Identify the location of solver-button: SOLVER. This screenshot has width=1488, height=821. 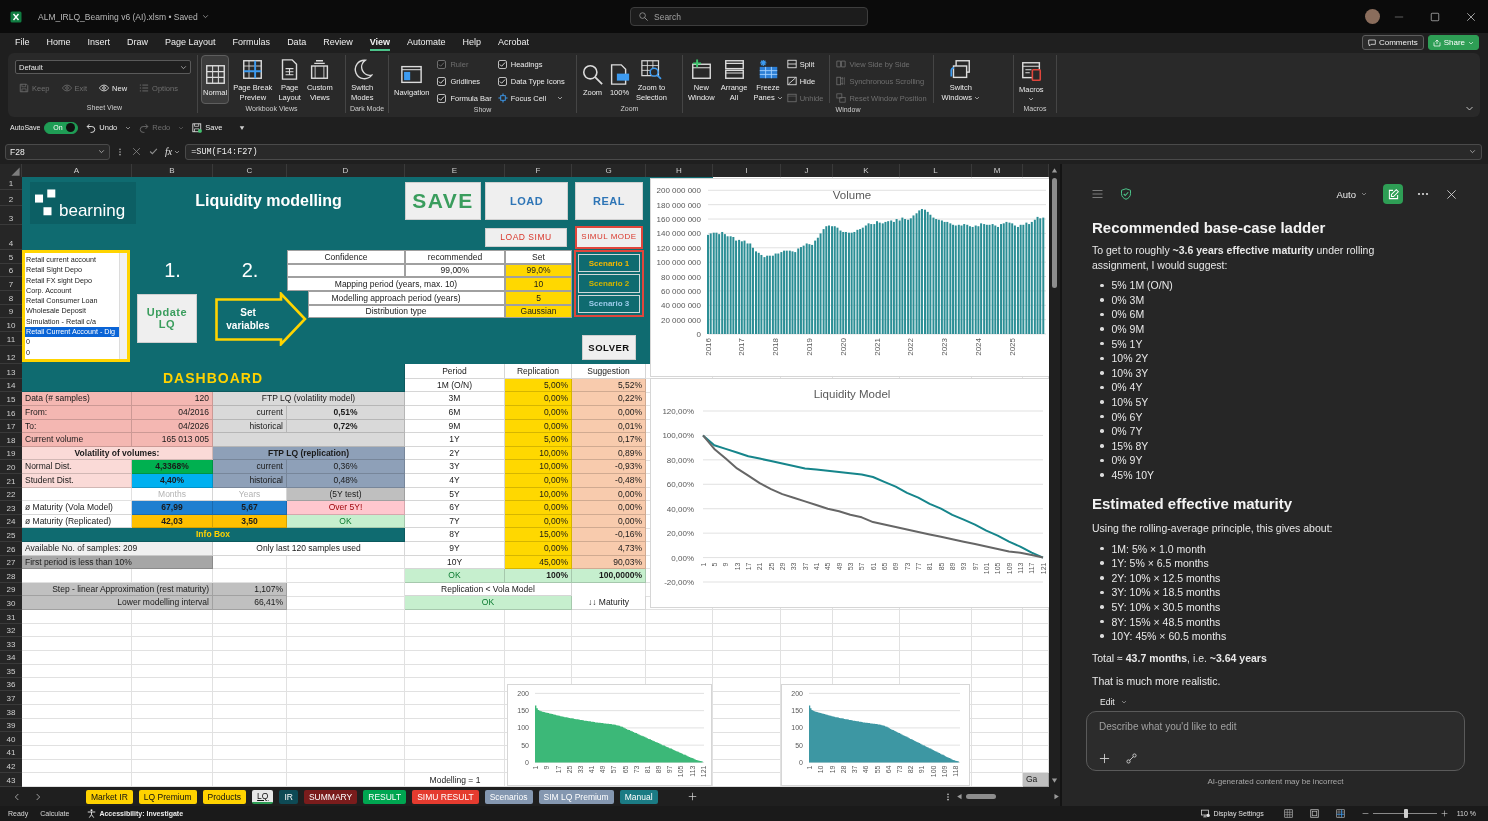
(609, 348).